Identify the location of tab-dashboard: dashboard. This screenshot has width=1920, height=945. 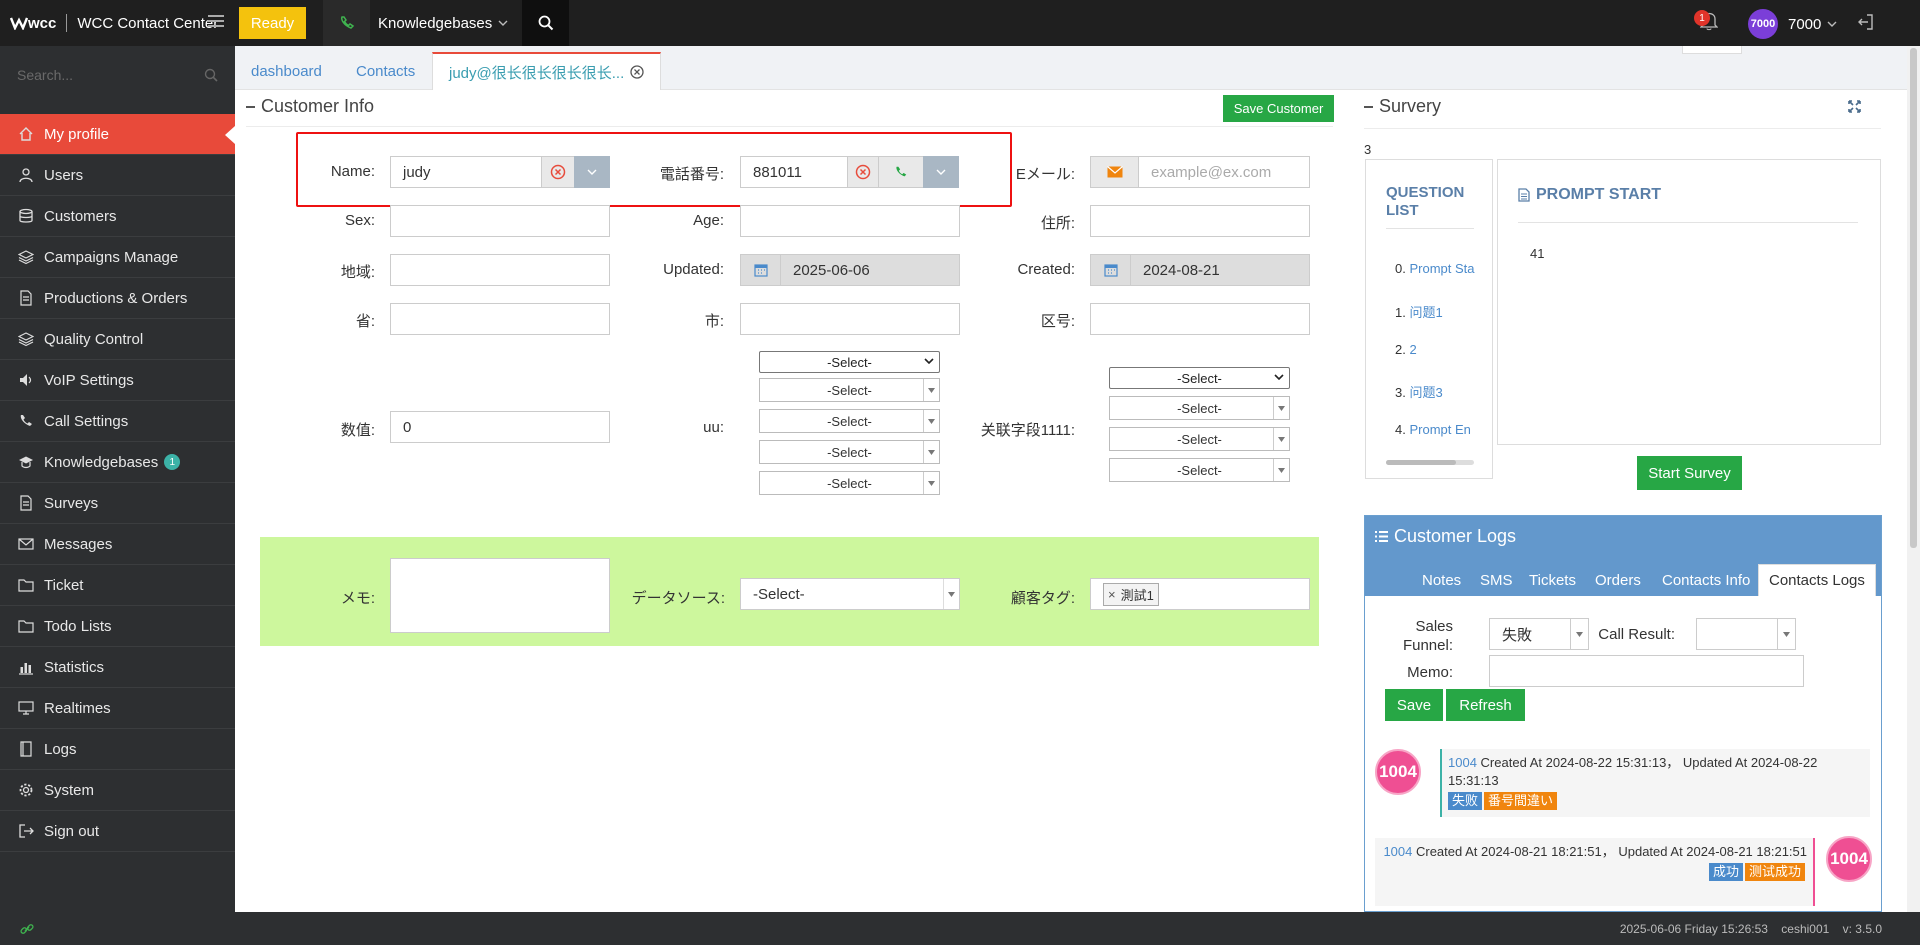
(286, 71).